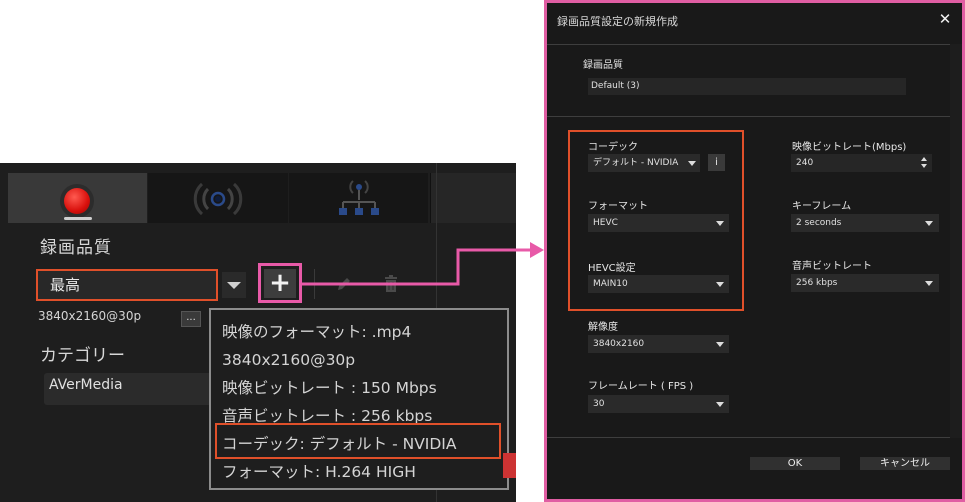  I want to click on info-button: i, so click(716, 162).